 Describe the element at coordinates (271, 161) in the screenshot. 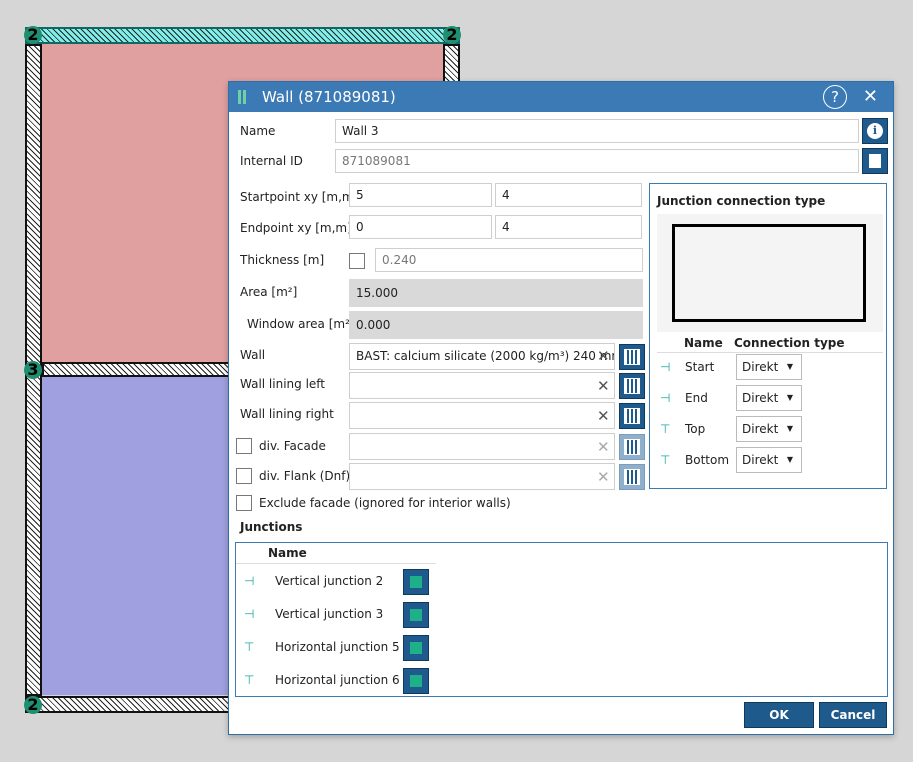

I see `internal-id-label: Internal ID` at that location.